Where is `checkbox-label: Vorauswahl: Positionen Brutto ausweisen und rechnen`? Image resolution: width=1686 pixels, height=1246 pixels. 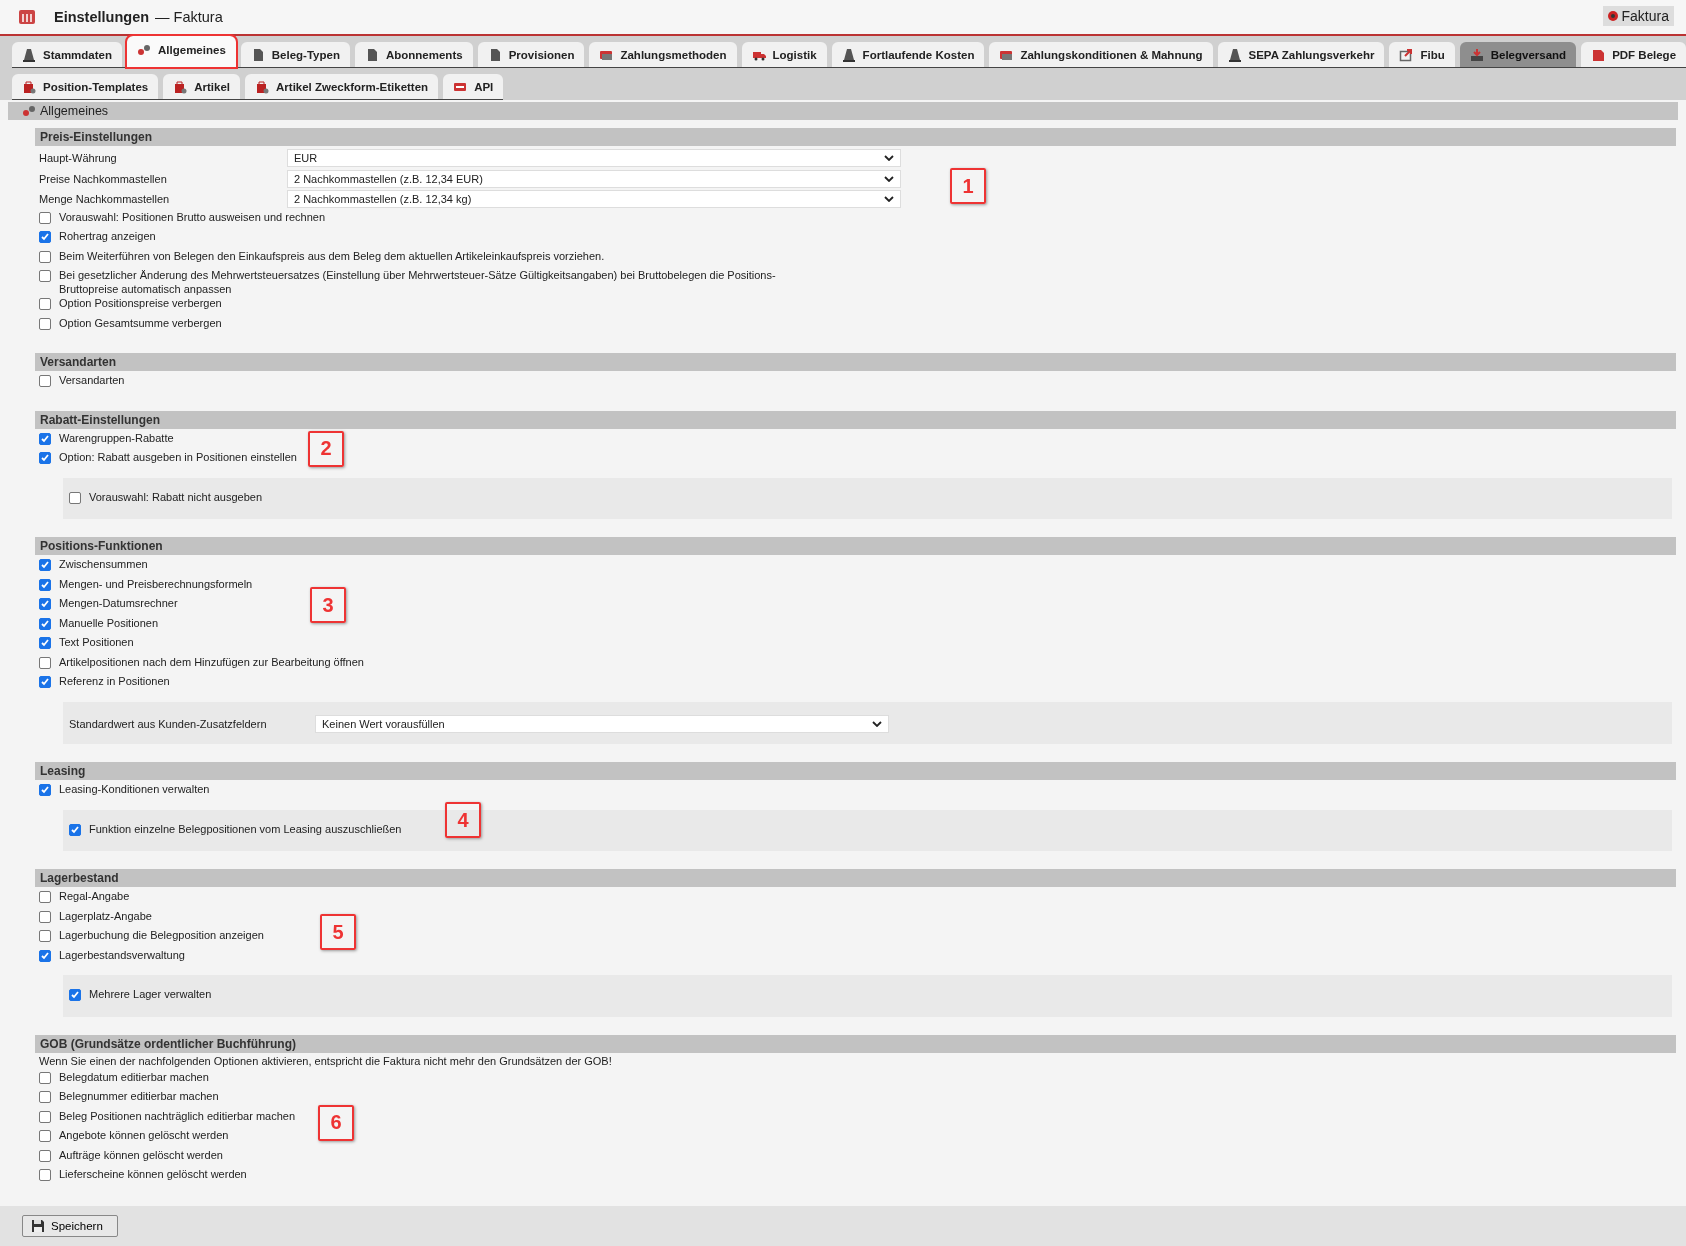 checkbox-label: Vorauswahl: Positionen Brutto ausweisen und rechnen is located at coordinates (192, 216).